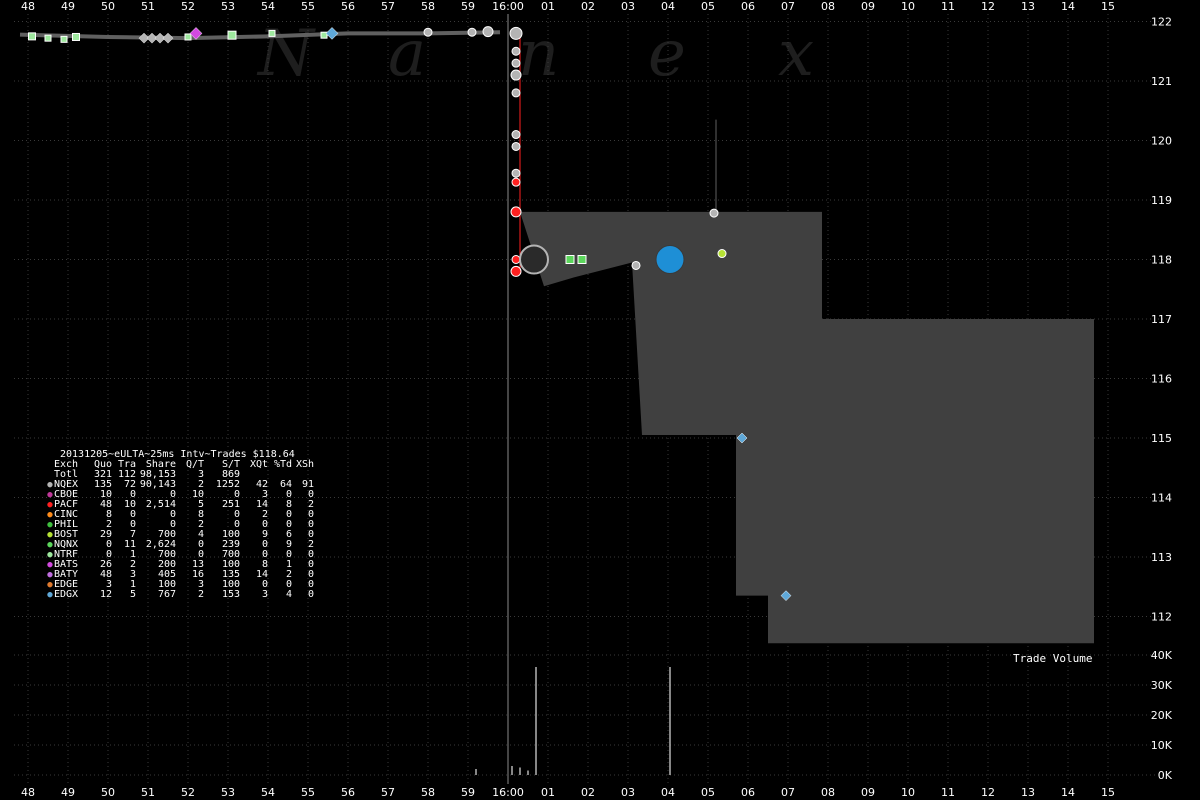 This screenshot has height=800, width=1200. I want to click on stats-row: ● NQNX 0 11 2,624 0 239 0 9 2, so click(180, 545).